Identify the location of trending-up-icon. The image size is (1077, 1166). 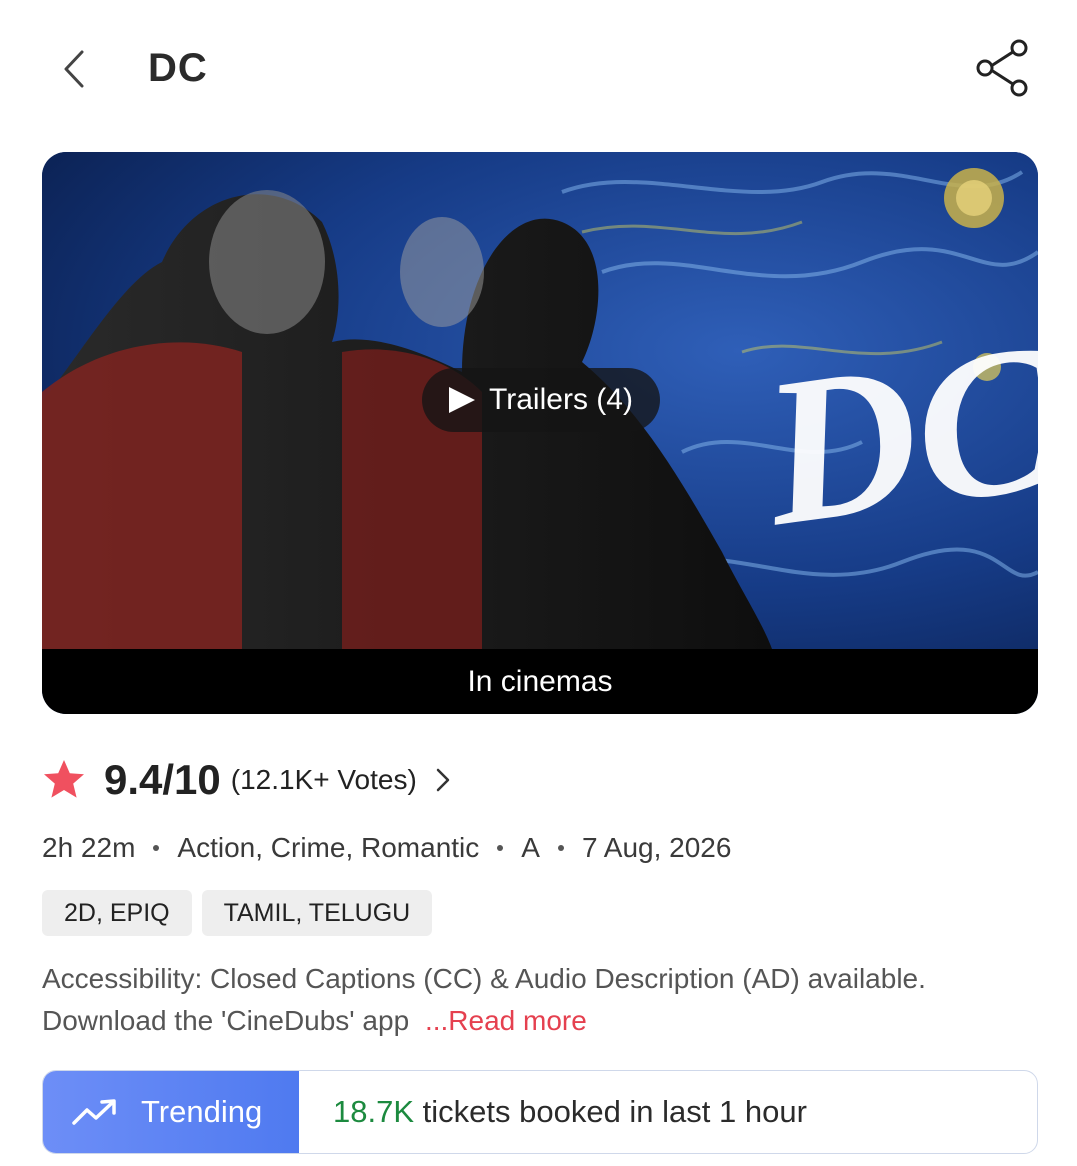
(94, 1112).